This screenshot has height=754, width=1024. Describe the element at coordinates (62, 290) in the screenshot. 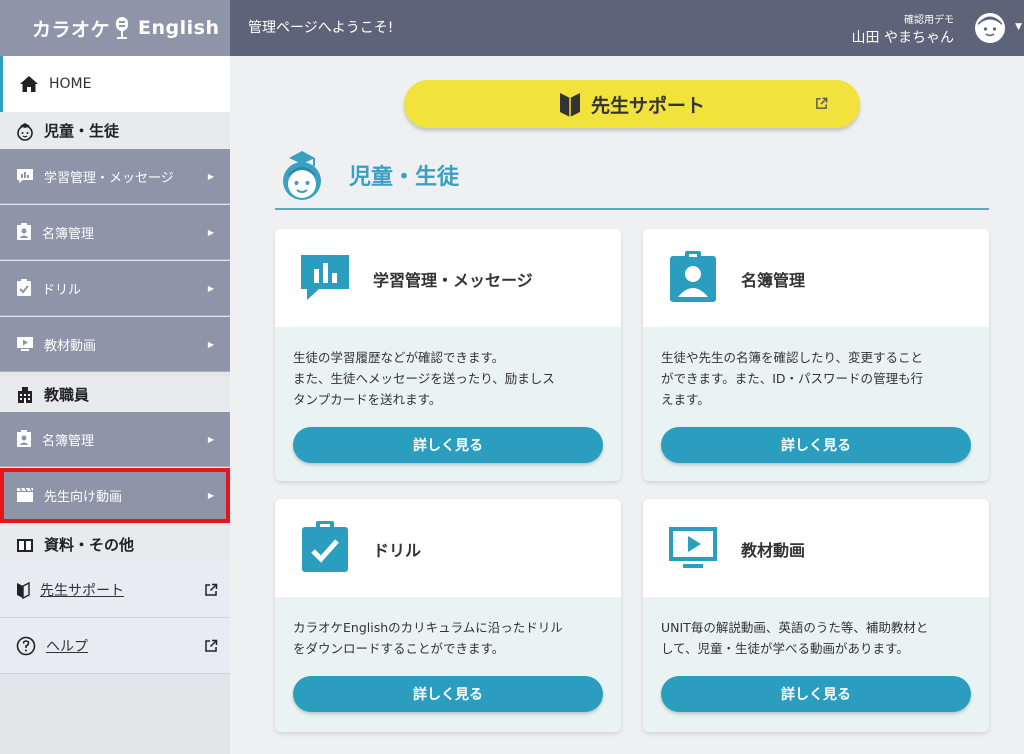

I see `sidebar-item-label: ドリル` at that location.